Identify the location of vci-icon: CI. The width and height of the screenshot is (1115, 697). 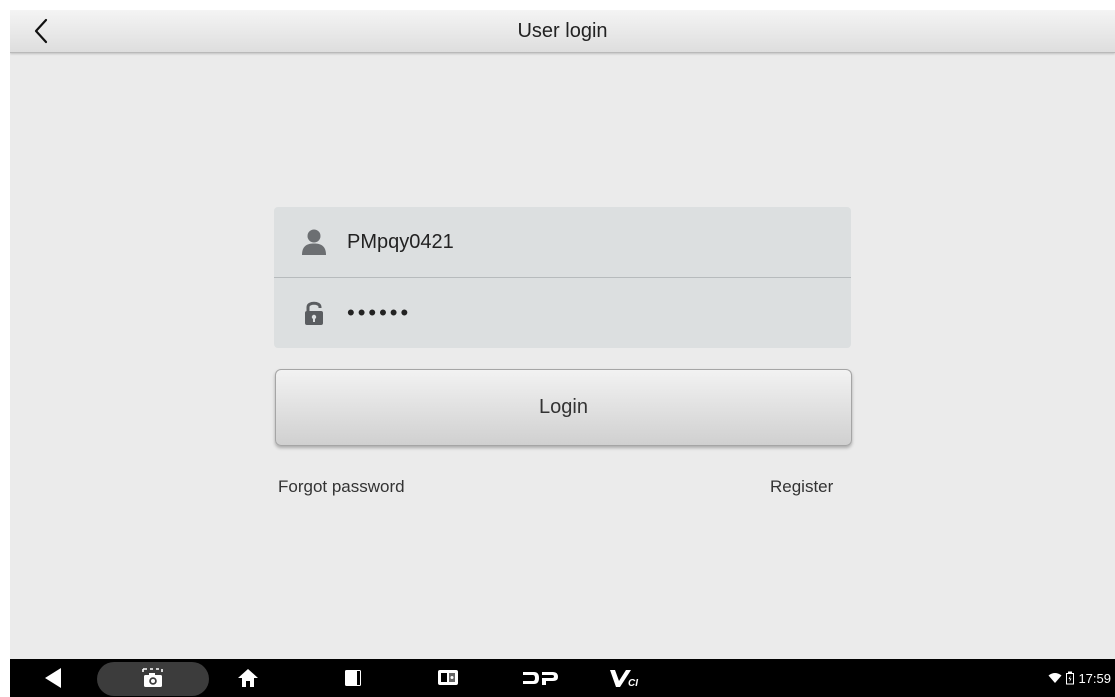
(624, 679).